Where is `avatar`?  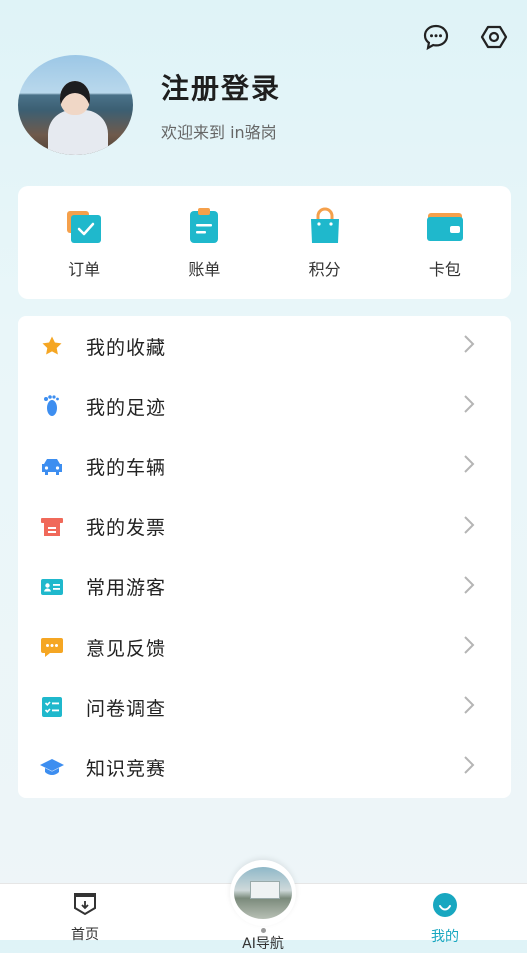
avatar is located at coordinates (75, 105).